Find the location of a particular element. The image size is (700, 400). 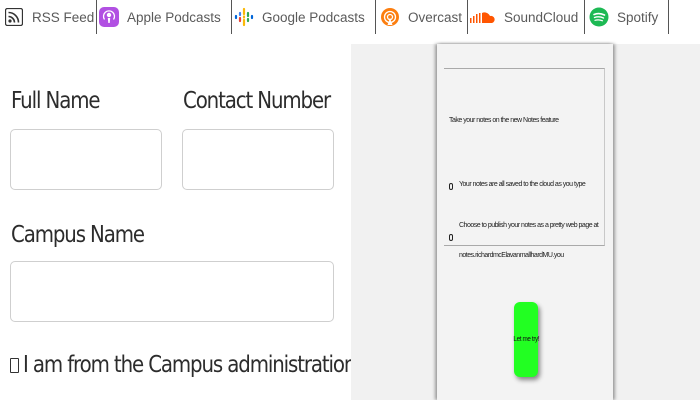

overcast-icon is located at coordinates (390, 17).